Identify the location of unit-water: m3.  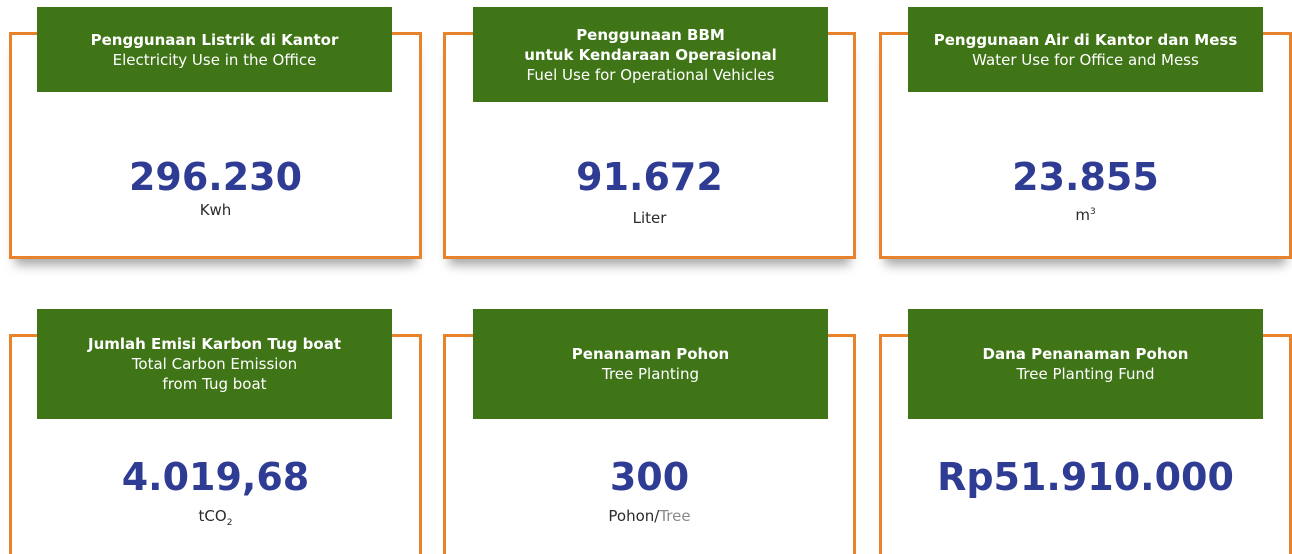
(1085, 213).